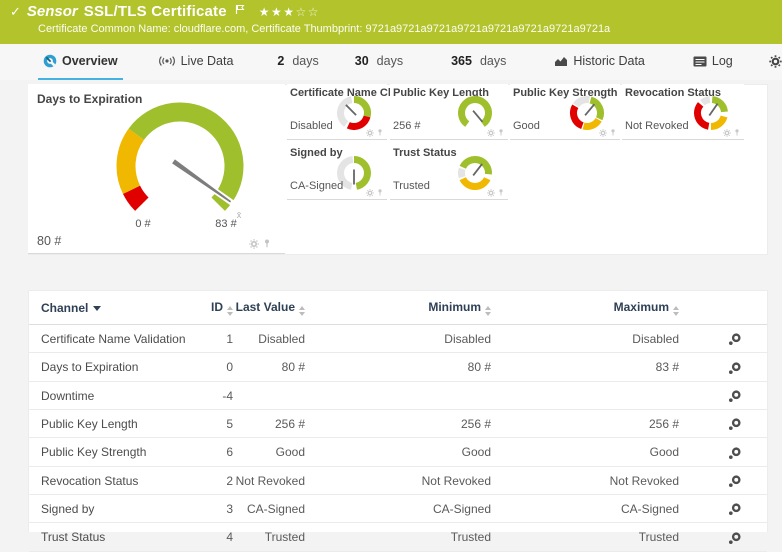  Describe the element at coordinates (117, 367) in the screenshot. I see `channel-name: Days to Expiration` at that location.